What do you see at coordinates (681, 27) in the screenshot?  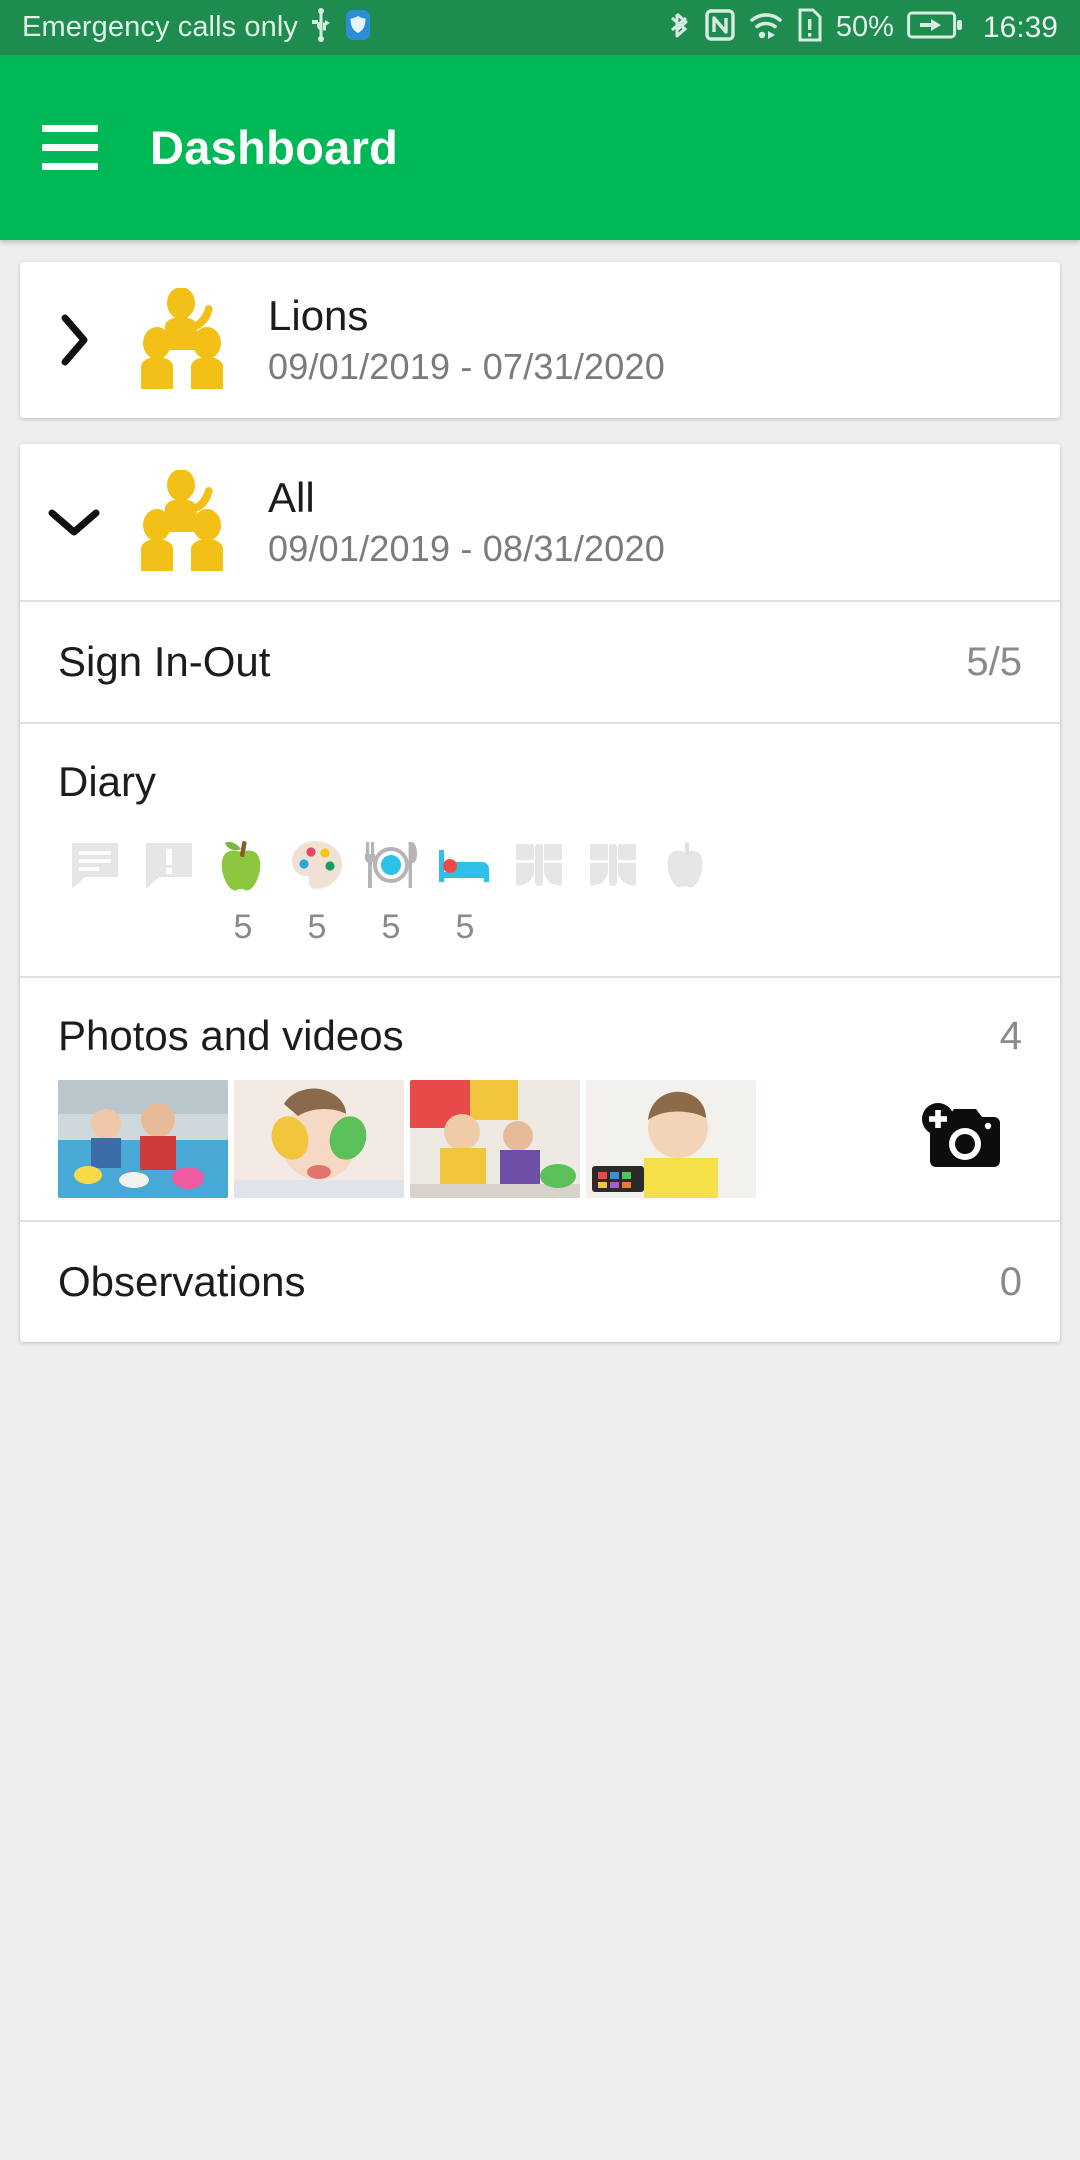 I see `bluetooth-icon` at bounding box center [681, 27].